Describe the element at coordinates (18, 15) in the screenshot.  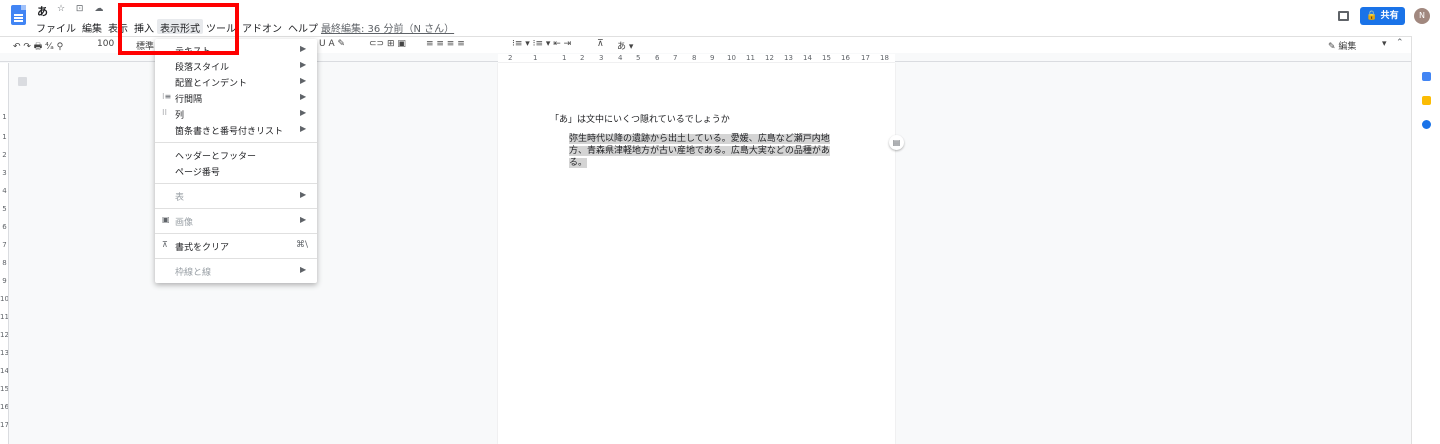
I see `docs-logo-icon` at that location.